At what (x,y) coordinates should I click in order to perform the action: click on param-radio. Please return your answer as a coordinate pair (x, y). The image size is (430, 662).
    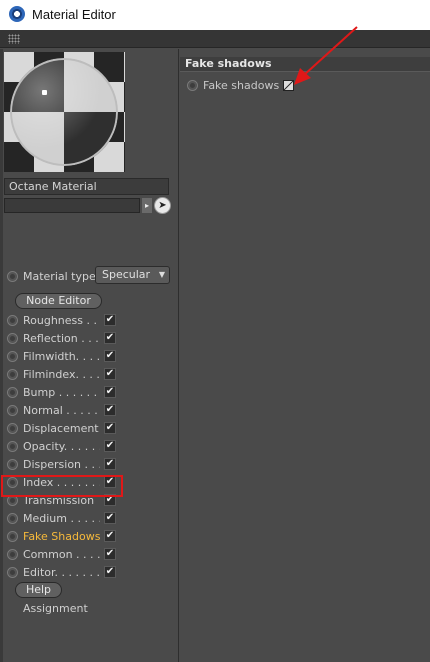
    Looking at the image, I should click on (192, 85).